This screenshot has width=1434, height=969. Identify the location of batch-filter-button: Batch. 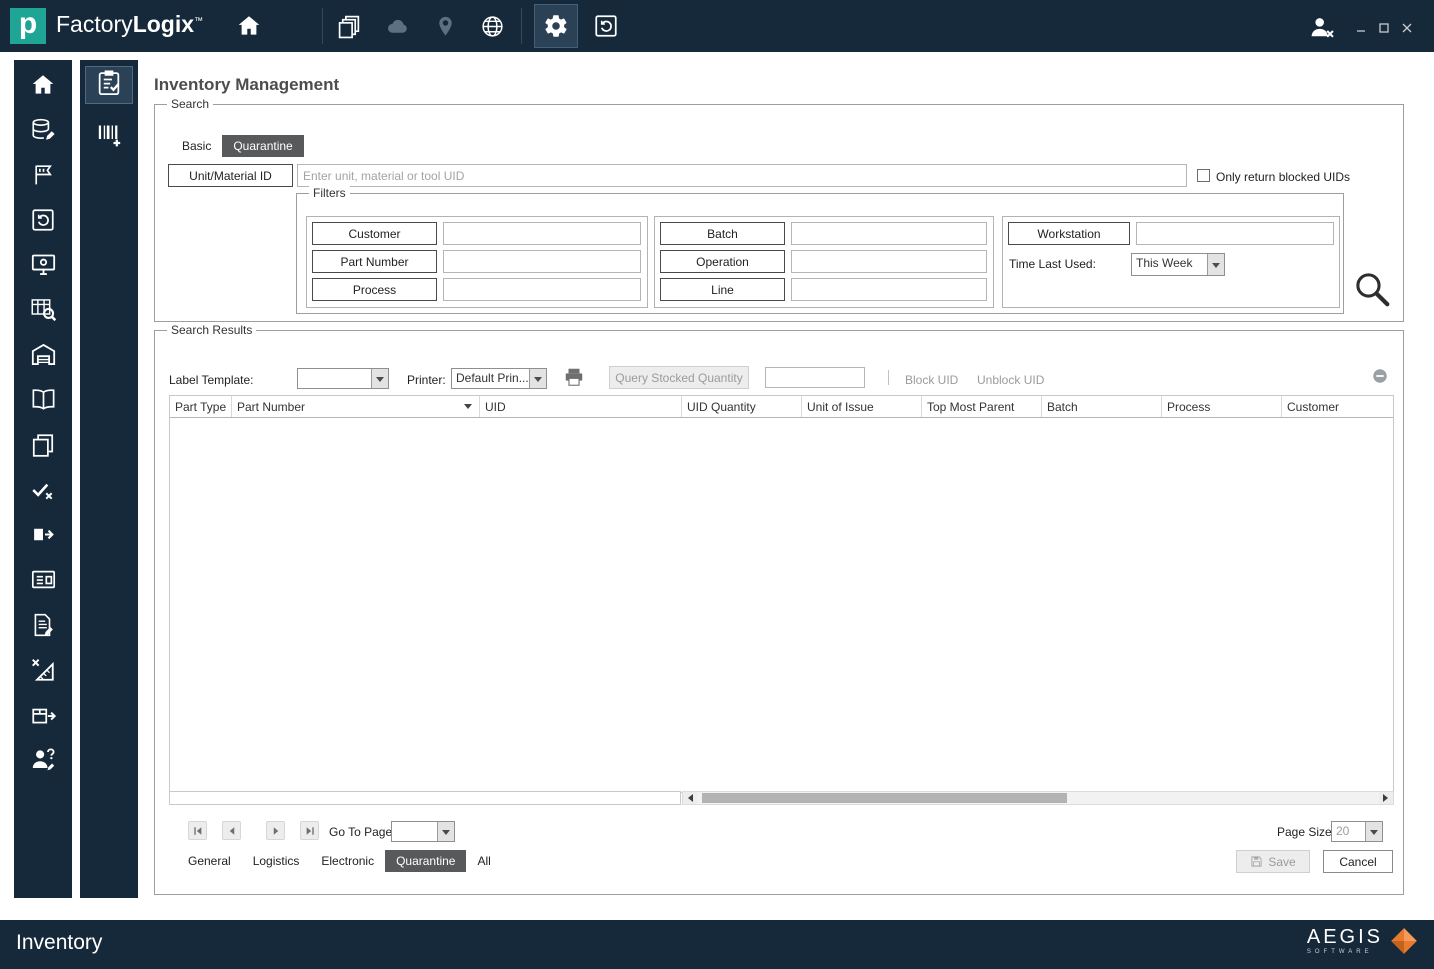
(722, 233).